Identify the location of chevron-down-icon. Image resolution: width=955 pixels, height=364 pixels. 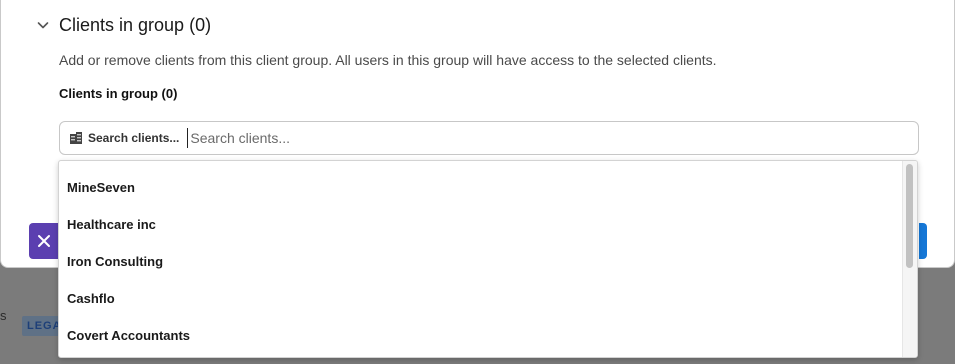
(43, 25).